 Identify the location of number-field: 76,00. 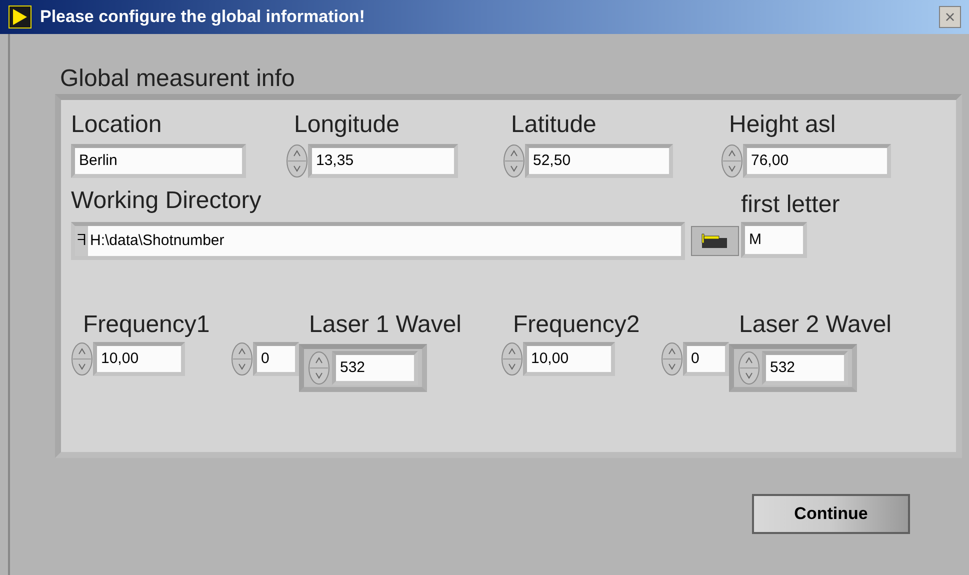
(817, 161).